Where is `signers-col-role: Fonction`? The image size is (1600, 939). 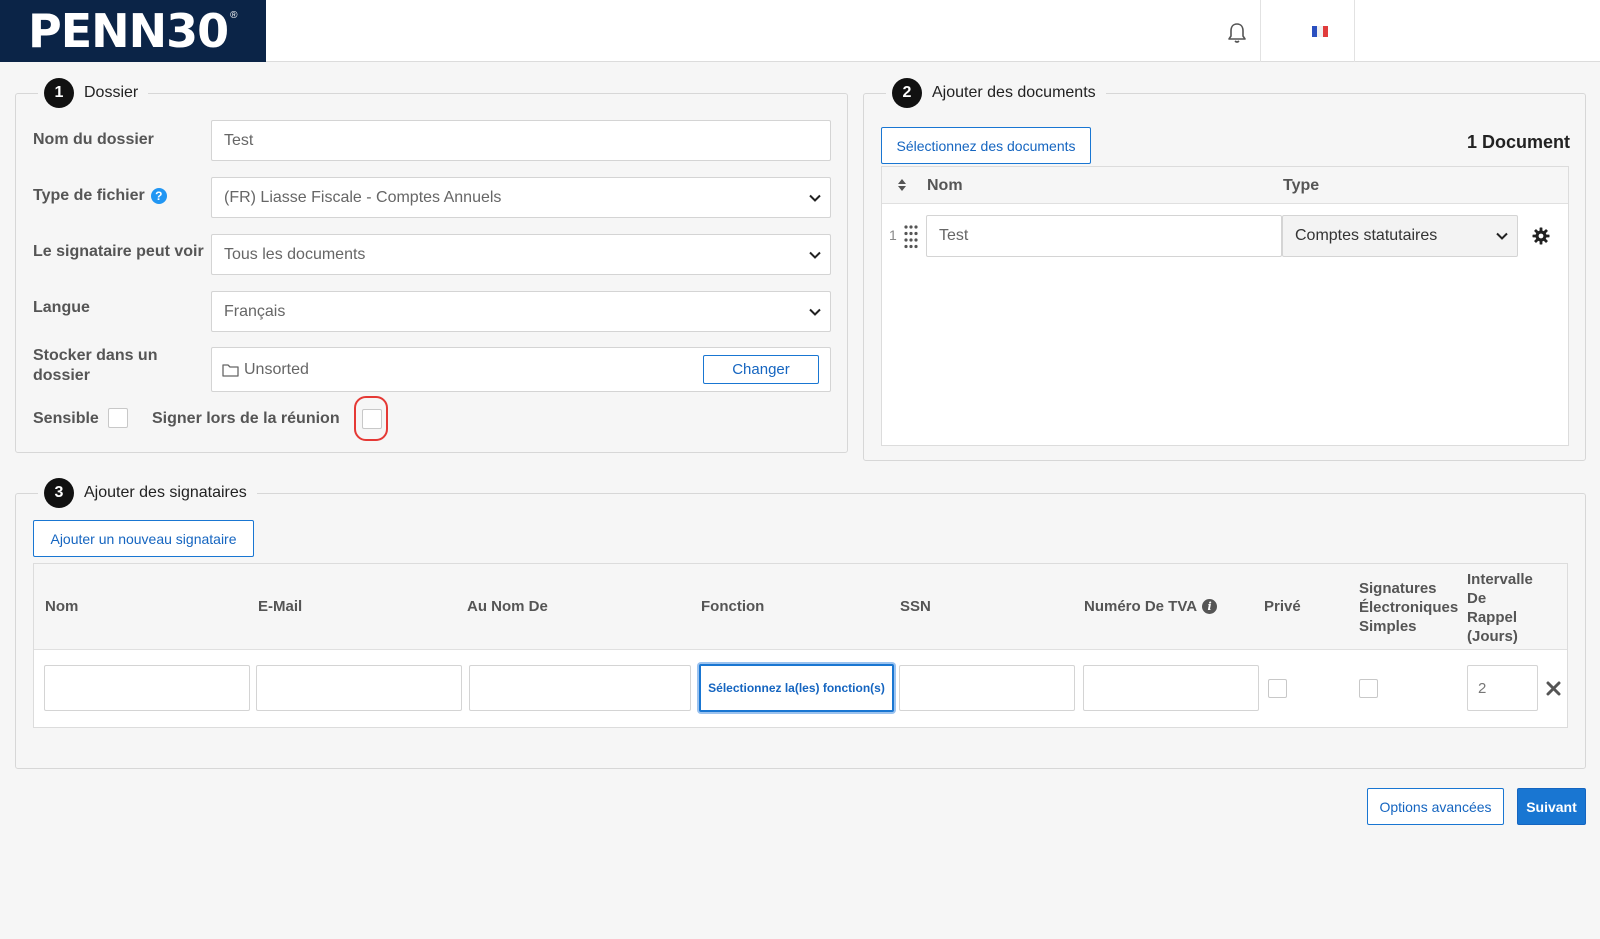 signers-col-role: Fonction is located at coordinates (733, 606).